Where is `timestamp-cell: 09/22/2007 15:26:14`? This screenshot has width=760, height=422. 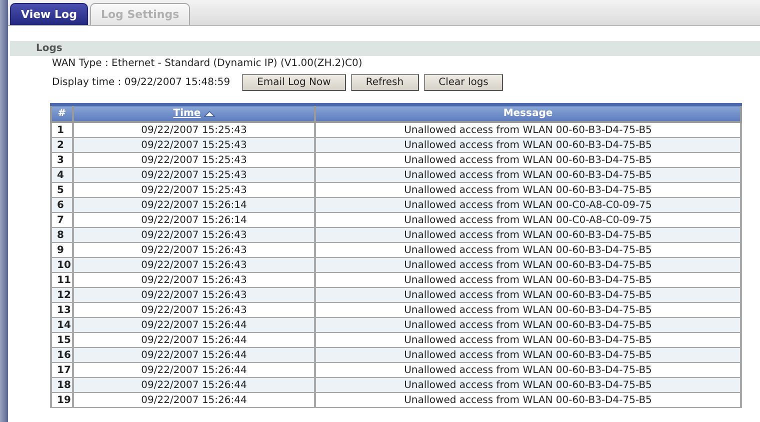 timestamp-cell: 09/22/2007 15:26:14 is located at coordinates (194, 205).